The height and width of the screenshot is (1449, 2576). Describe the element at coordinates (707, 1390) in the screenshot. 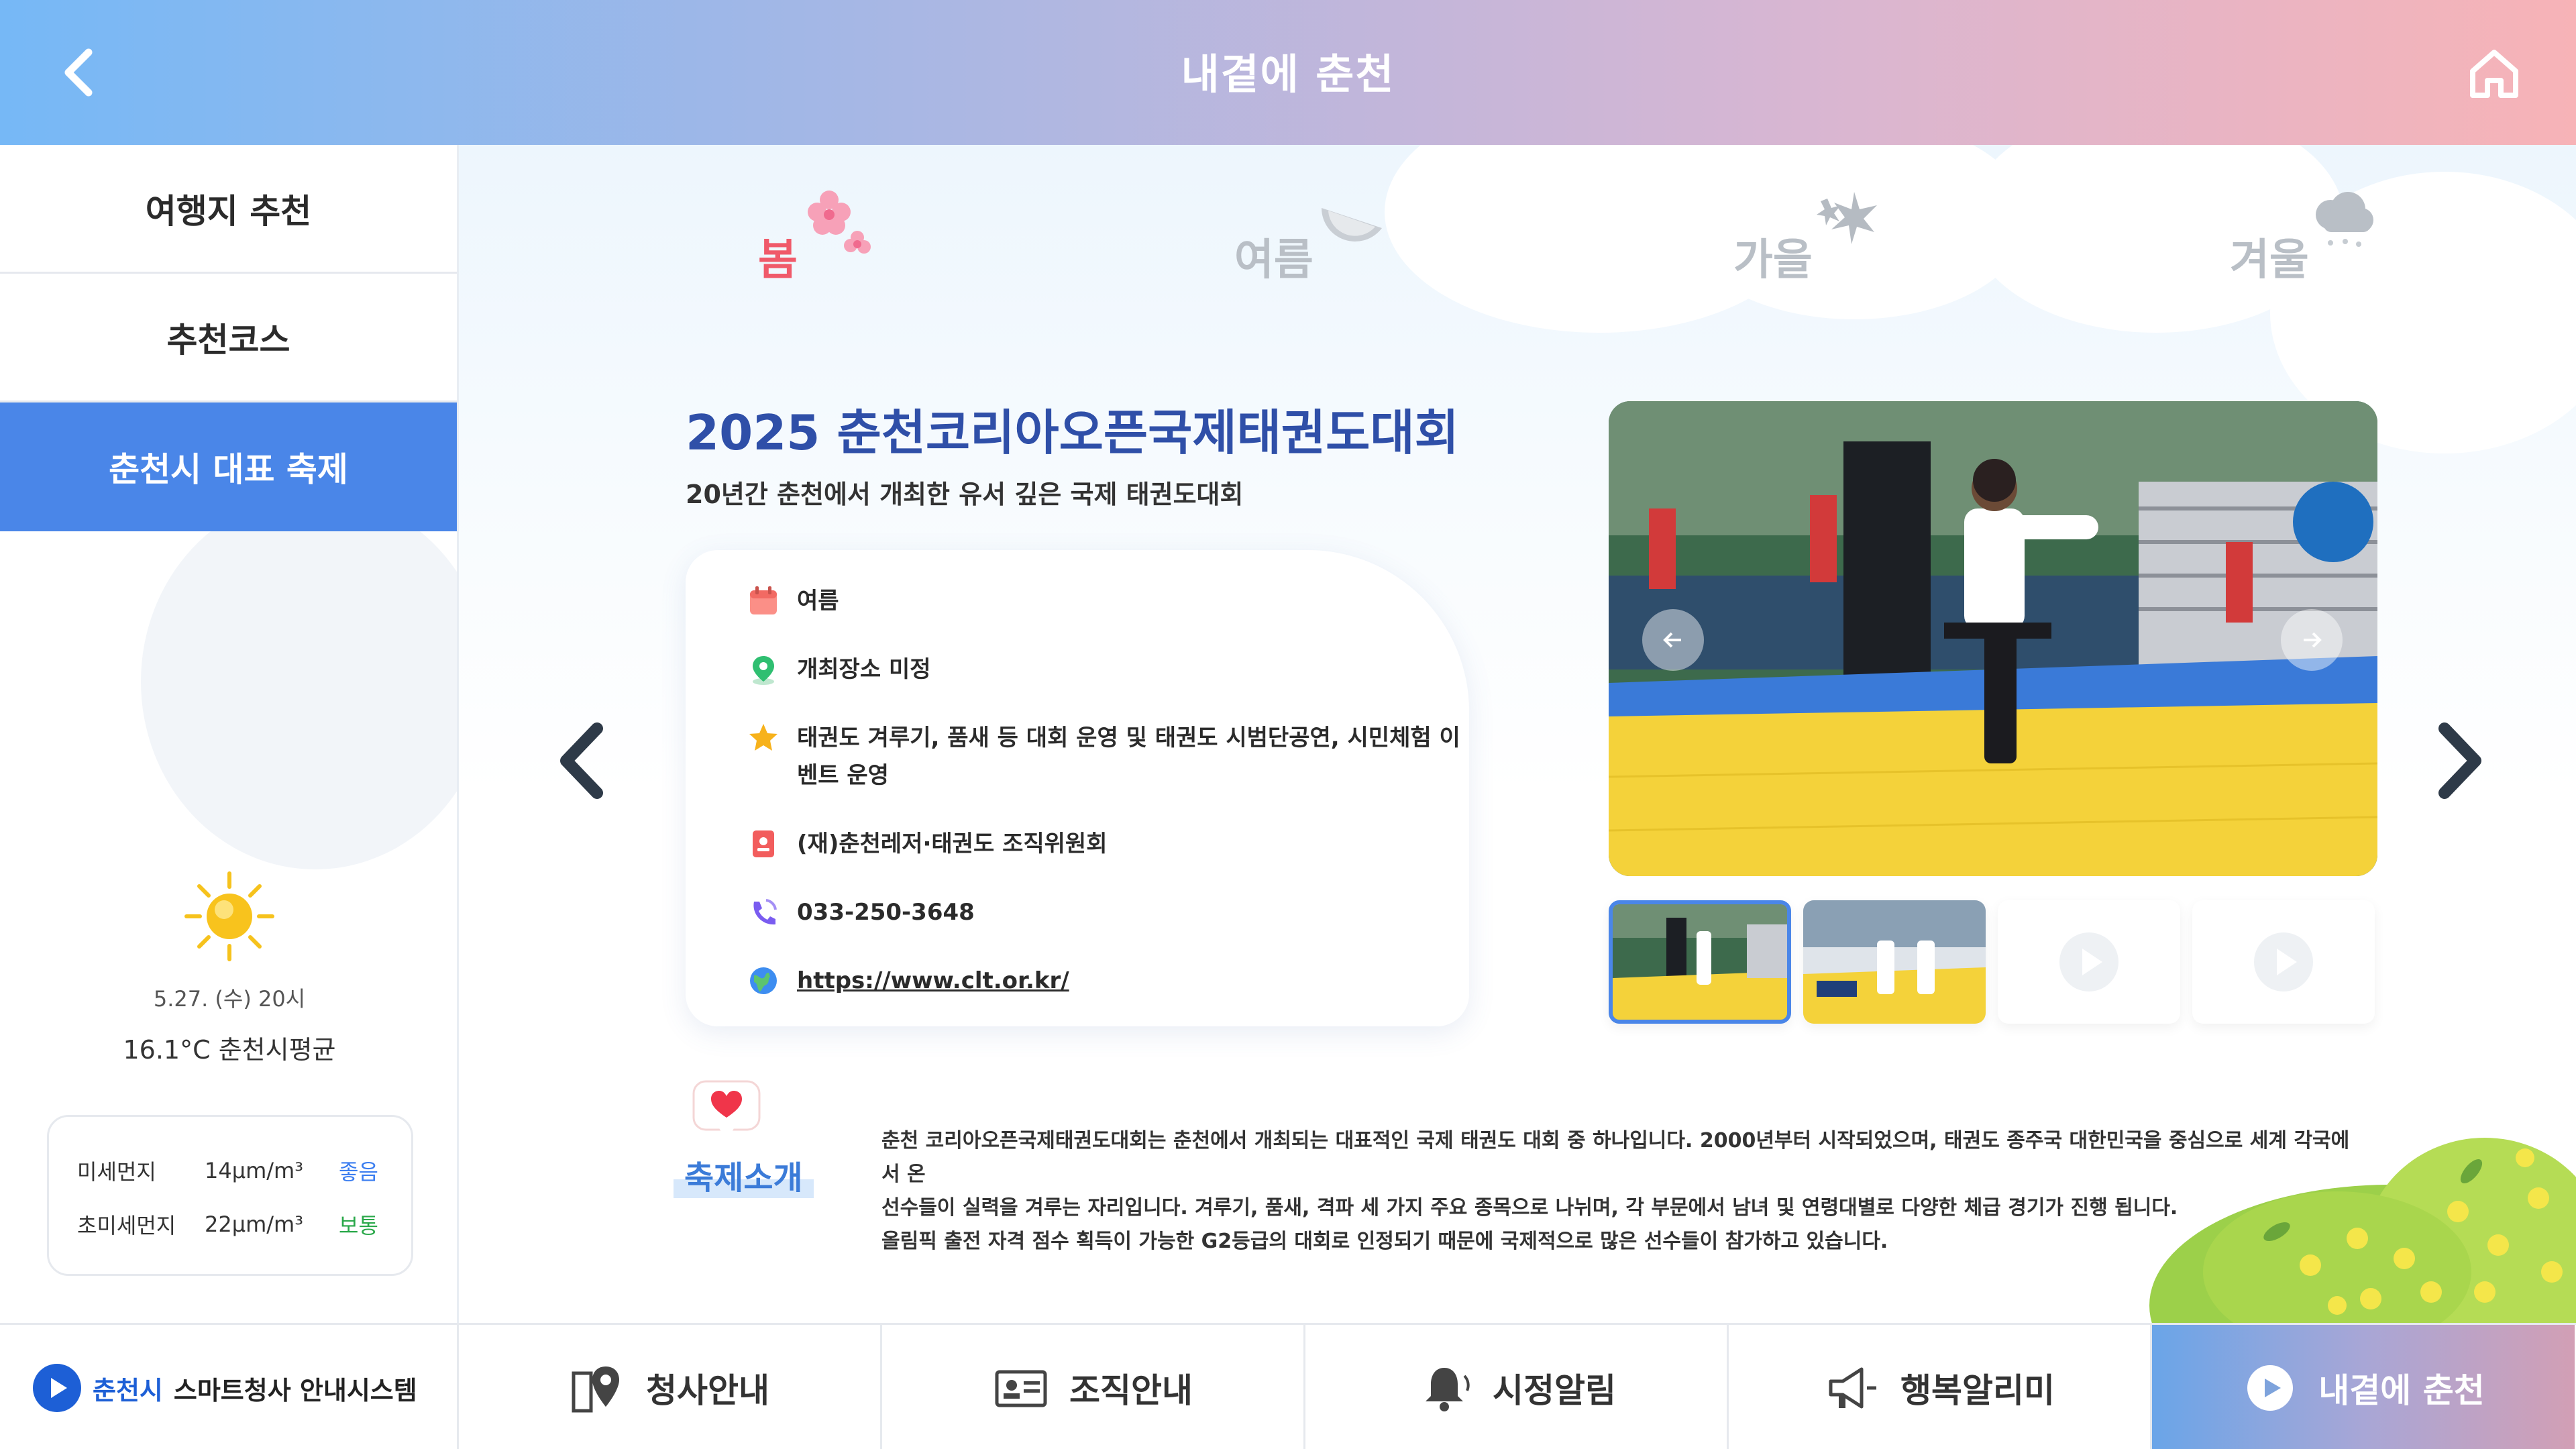

I see `tab-label: 청사안내` at that location.